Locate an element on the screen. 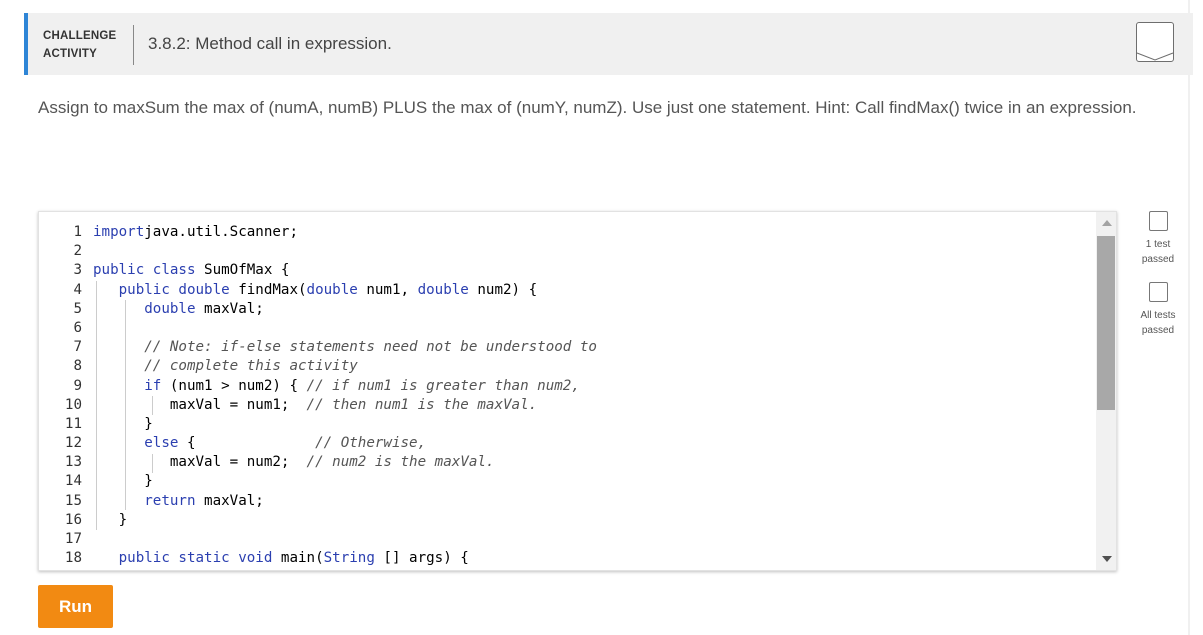  line-number: 18 is located at coordinates (73, 558).